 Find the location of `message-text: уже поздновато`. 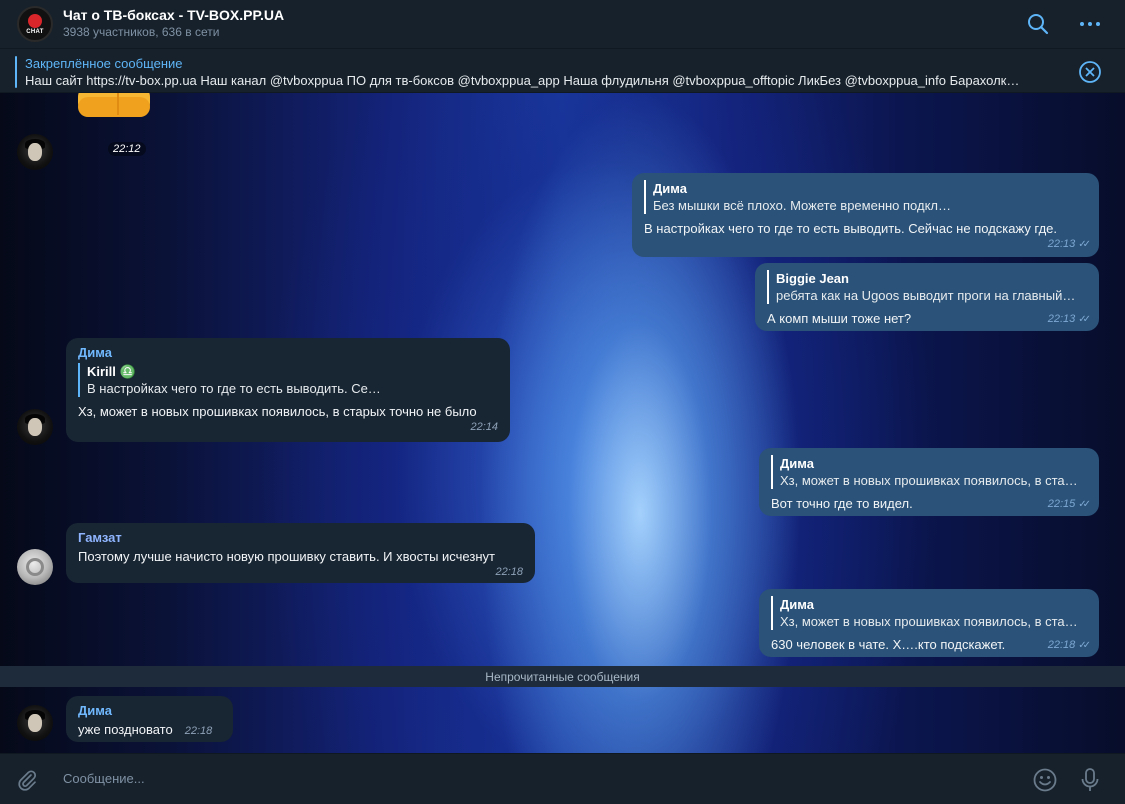

message-text: уже поздновато is located at coordinates (125, 729).